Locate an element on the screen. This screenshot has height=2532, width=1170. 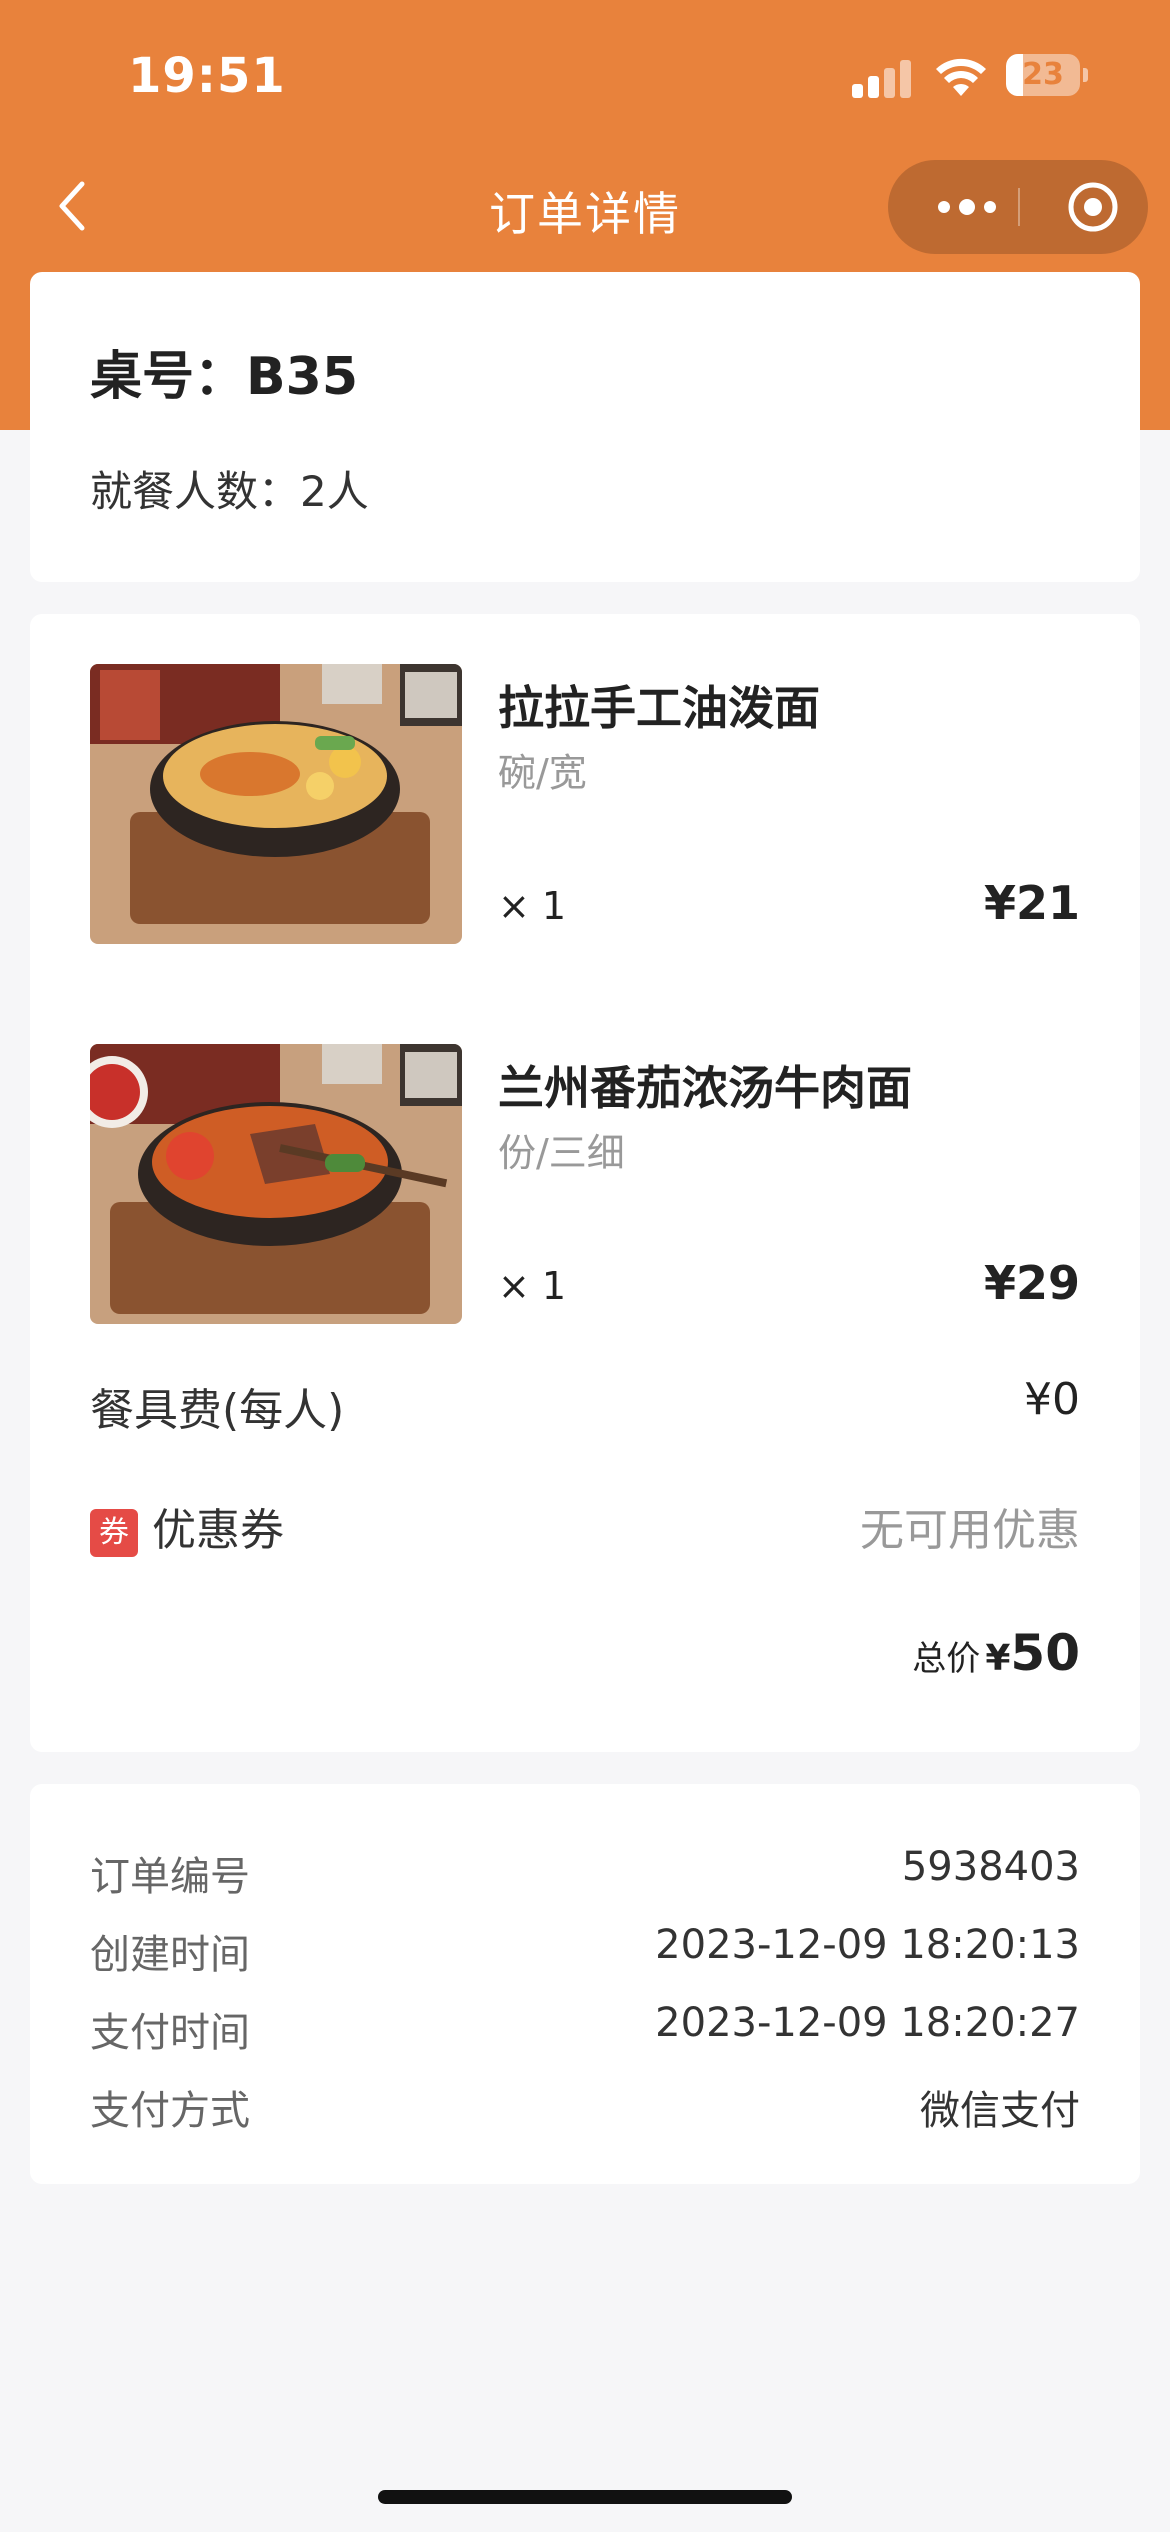
created-time-row: 创建时间 2023-12-09 18:20:13 is located at coordinates (585, 1950).